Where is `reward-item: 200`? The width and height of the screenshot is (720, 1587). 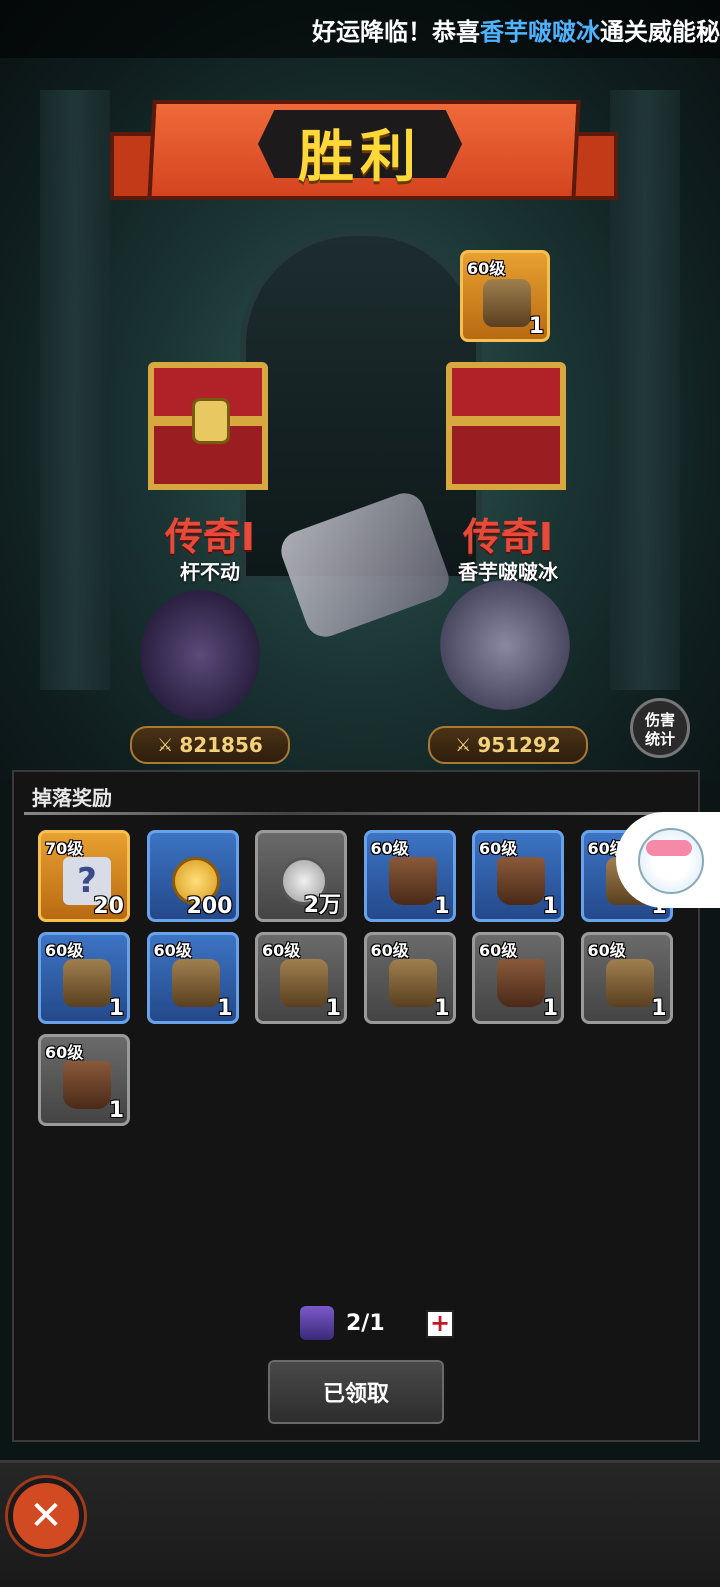
reward-item: 200 is located at coordinates (192, 876).